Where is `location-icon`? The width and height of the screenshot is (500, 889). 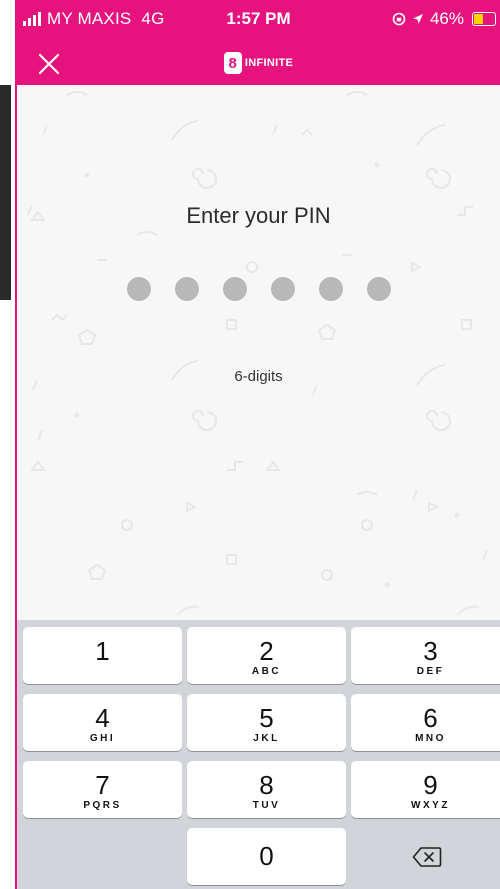
location-icon is located at coordinates (417, 19).